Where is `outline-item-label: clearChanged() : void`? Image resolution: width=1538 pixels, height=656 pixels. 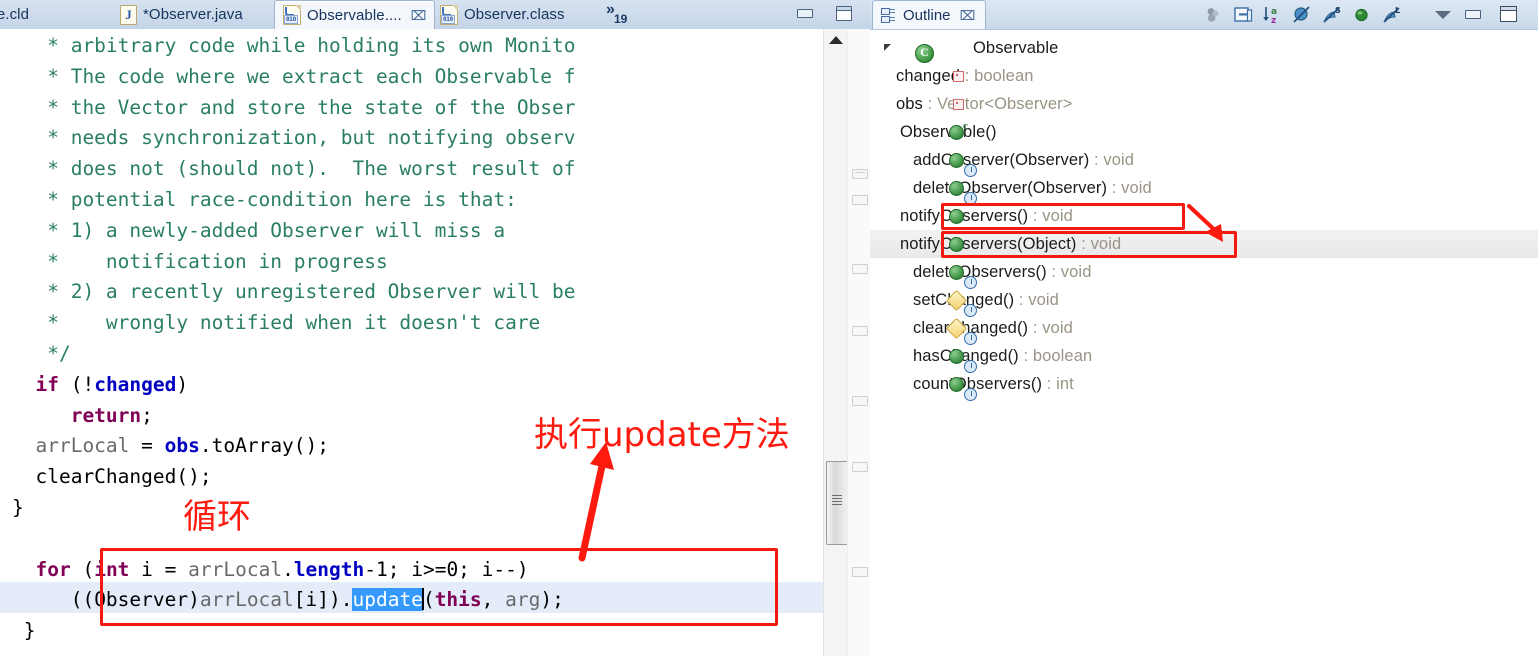
outline-item-label: clearChanged() : void is located at coordinates (993, 327).